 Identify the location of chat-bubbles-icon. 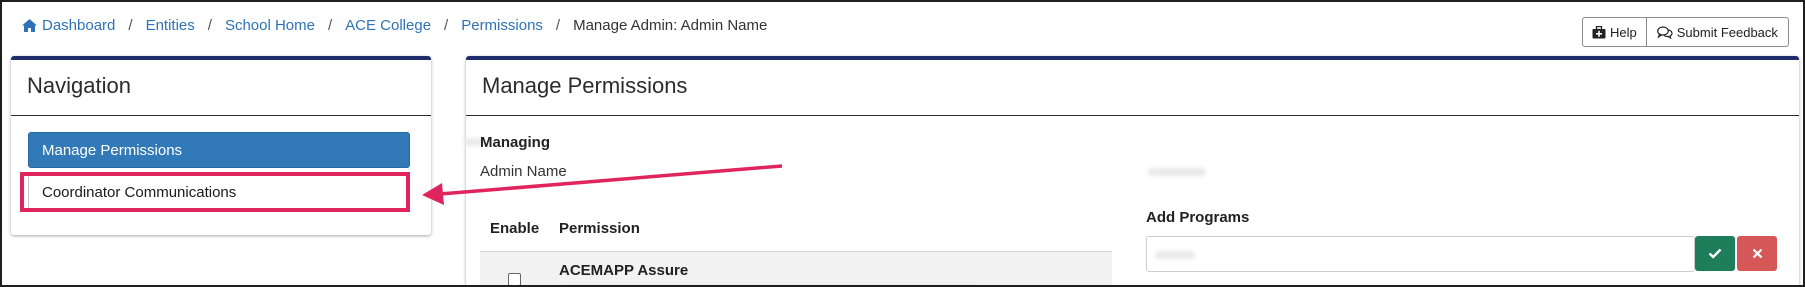
(1664, 32).